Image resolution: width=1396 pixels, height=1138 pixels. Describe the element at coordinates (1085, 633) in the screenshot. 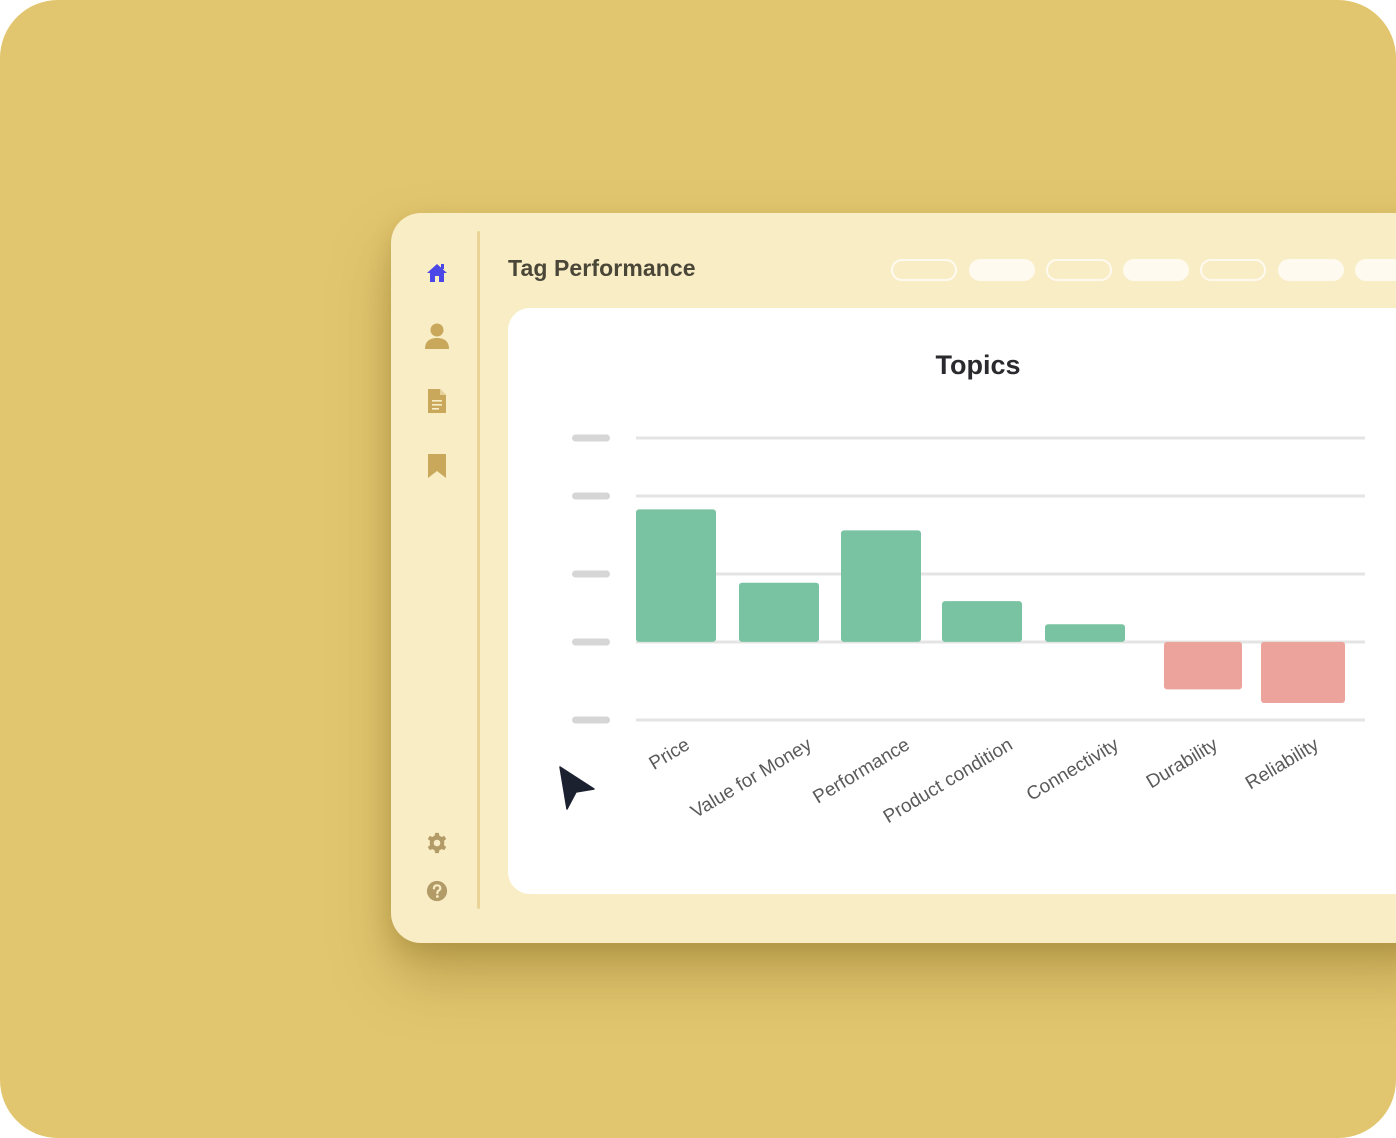

I see `bar-connectivity` at that location.